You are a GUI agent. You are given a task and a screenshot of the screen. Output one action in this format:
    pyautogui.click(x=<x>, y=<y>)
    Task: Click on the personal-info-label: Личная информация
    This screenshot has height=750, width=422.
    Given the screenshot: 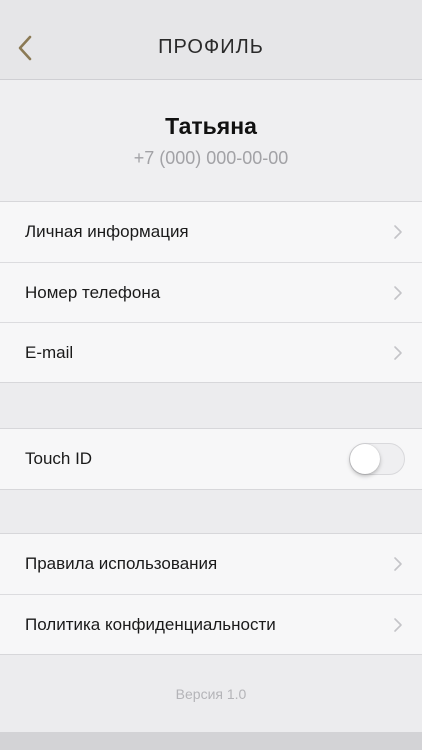 What is the action you would take?
    pyautogui.click(x=107, y=231)
    